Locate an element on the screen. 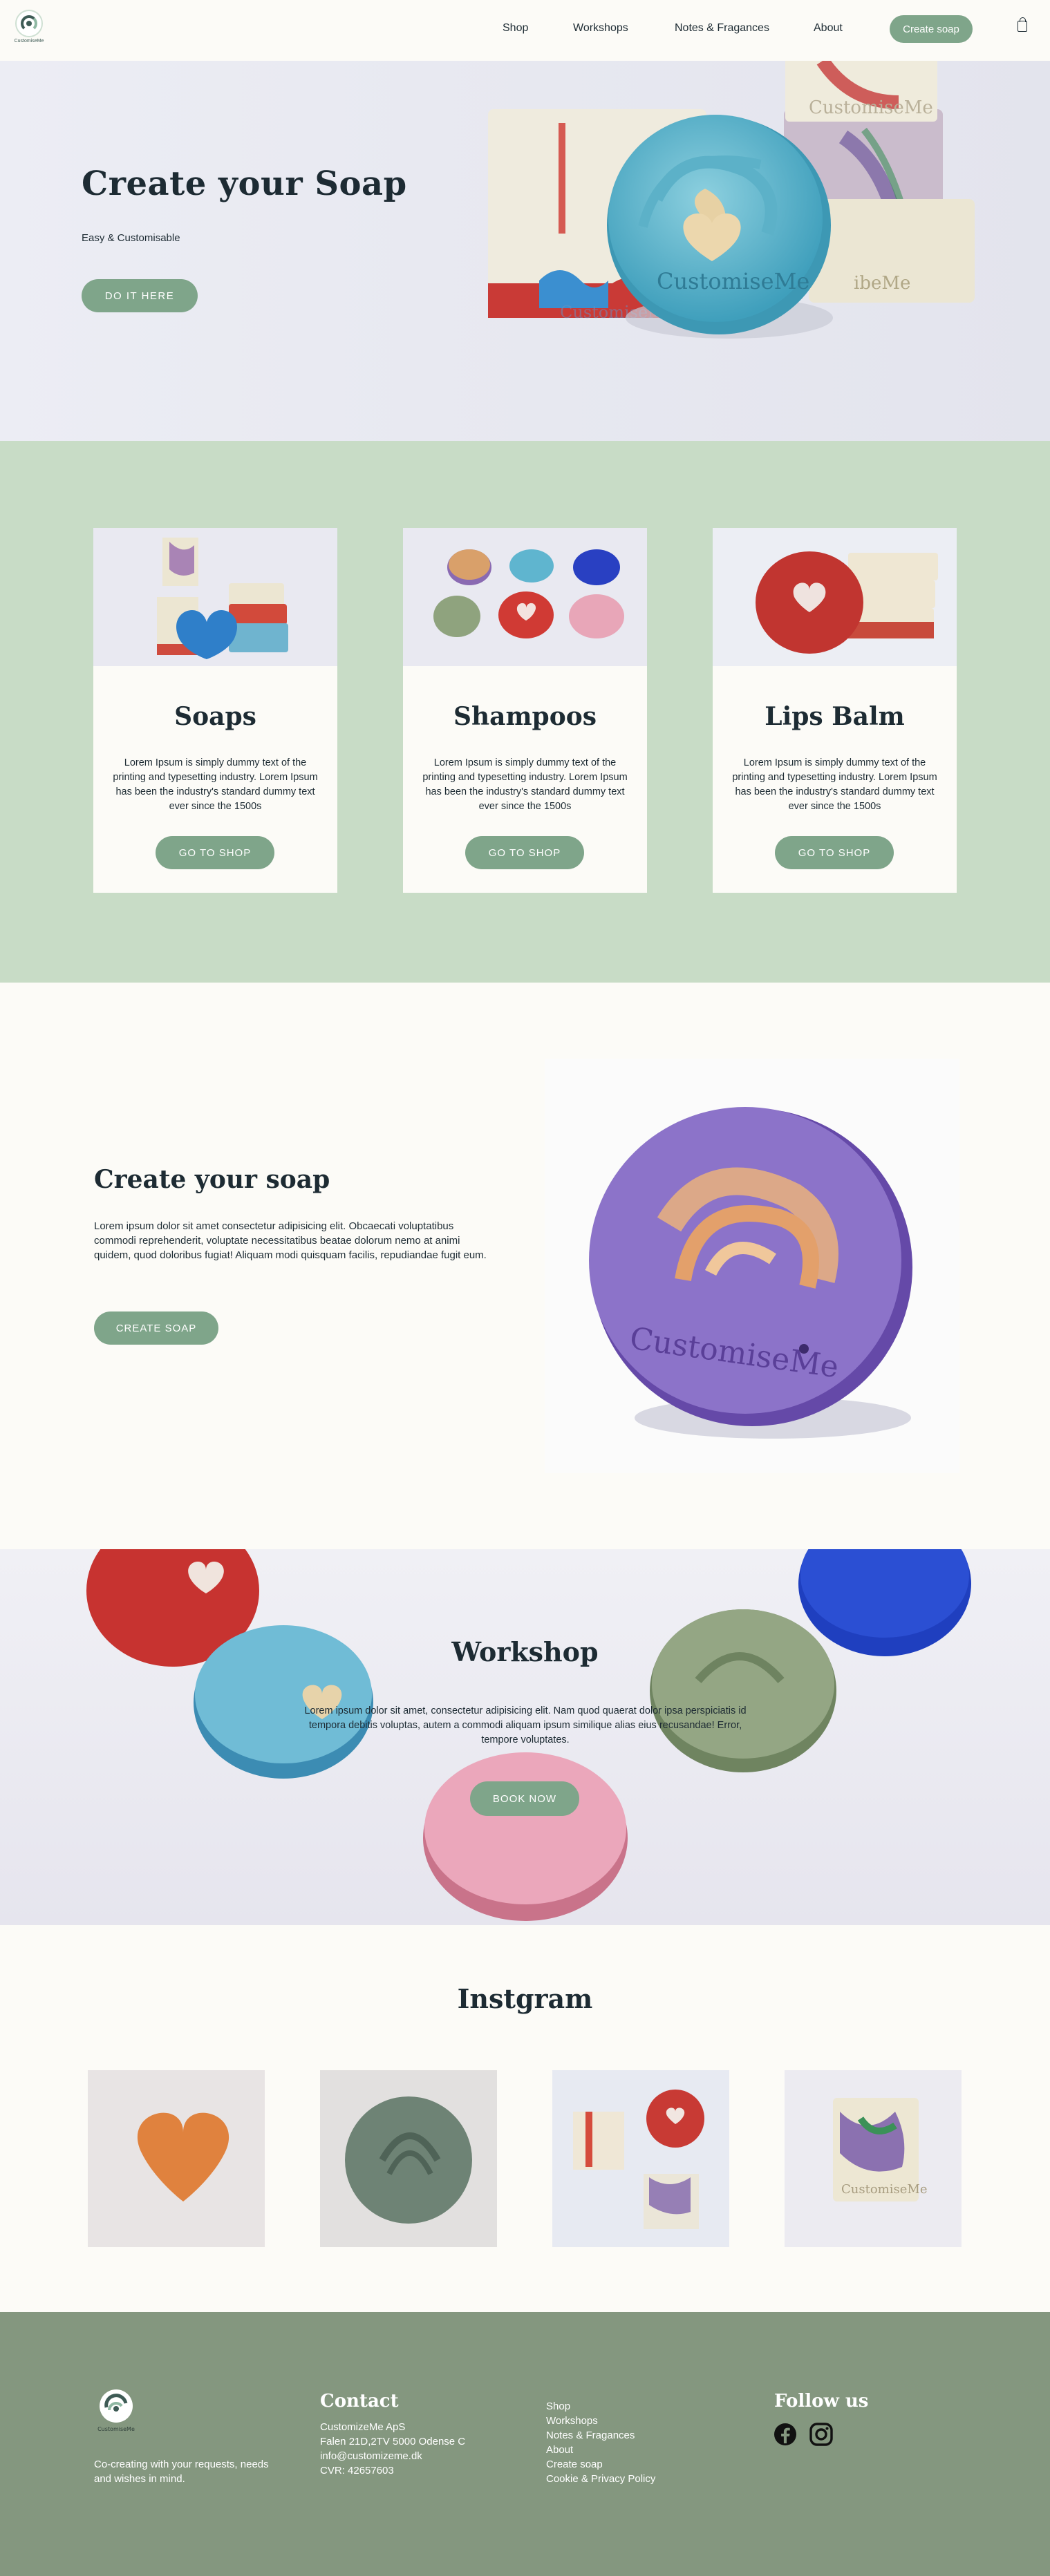 The width and height of the screenshot is (1050, 2576). nav-link-about: About is located at coordinates (829, 28).